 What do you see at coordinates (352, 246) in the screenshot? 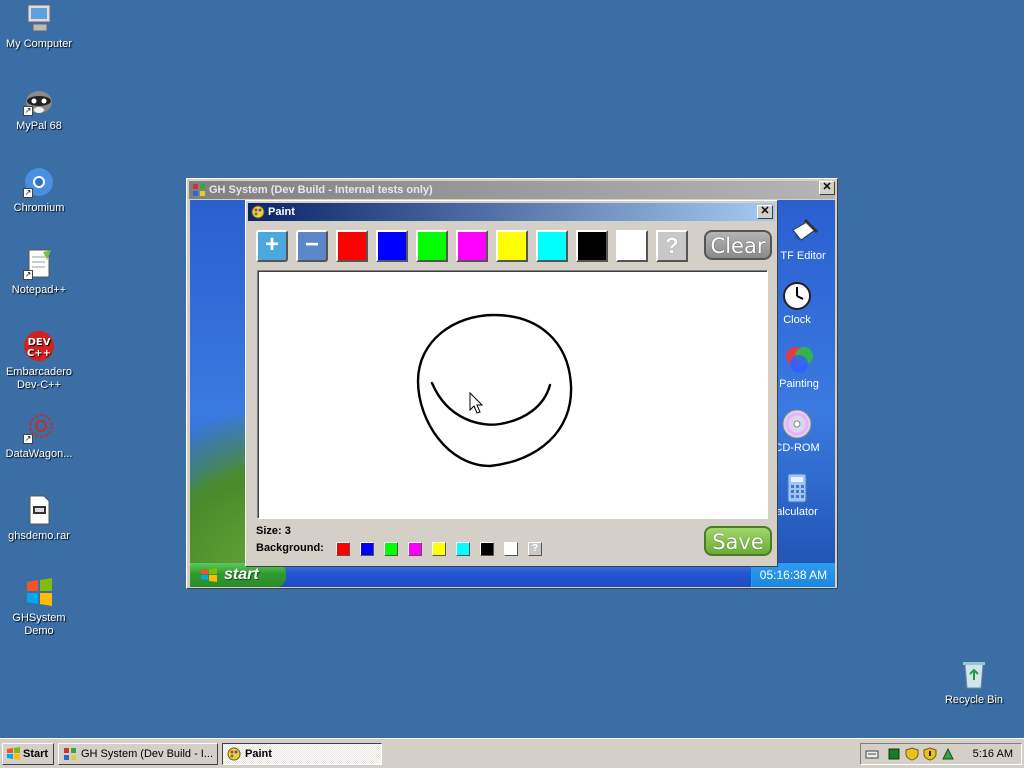
I see `color-swatch-red` at bounding box center [352, 246].